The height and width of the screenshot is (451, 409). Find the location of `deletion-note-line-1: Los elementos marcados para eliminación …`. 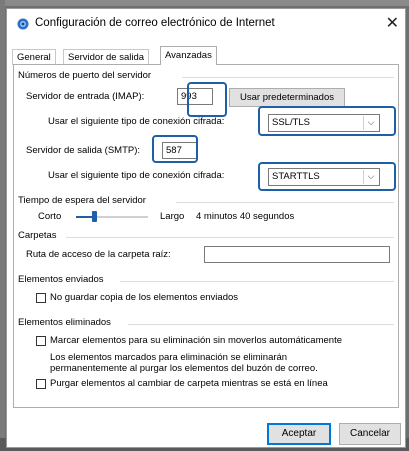

deletion-note-line-1: Los elementos marcados para eliminación … is located at coordinates (169, 357).